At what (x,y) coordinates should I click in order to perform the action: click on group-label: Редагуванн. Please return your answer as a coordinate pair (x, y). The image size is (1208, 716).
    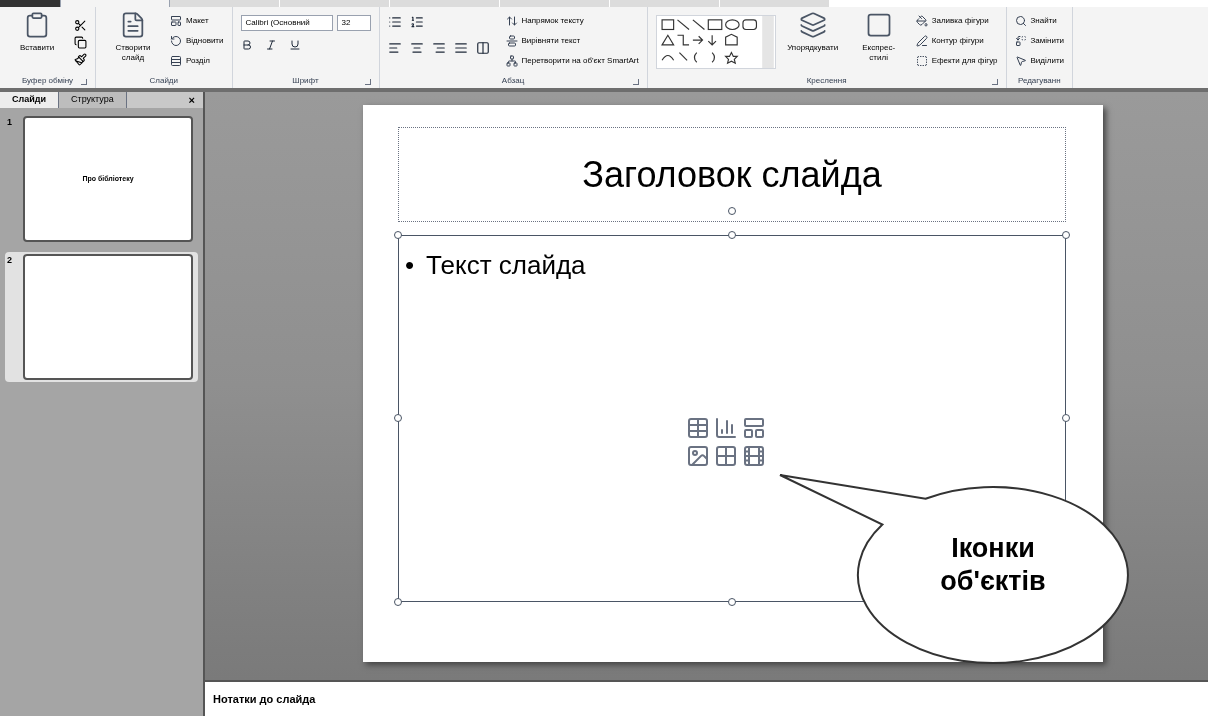
    Looking at the image, I should click on (1039, 81).